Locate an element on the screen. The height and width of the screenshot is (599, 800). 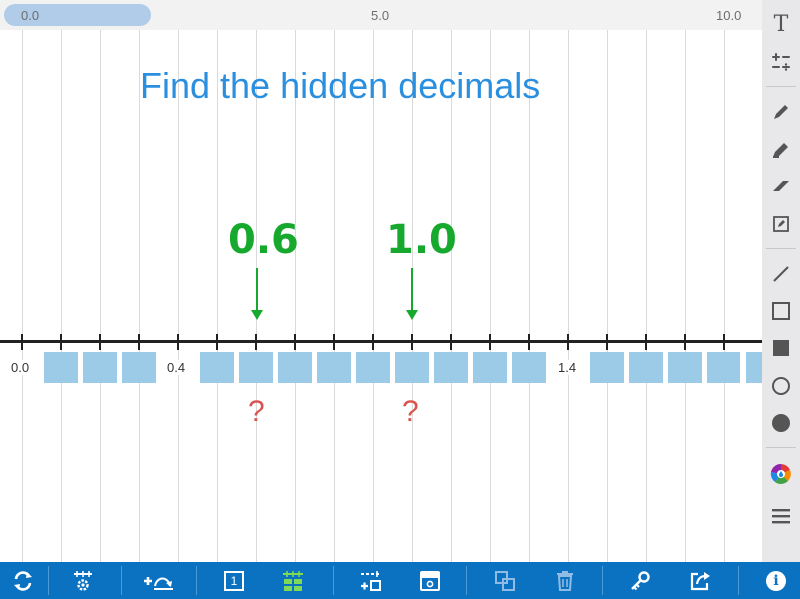
highlighter-tool is located at coordinates (781, 149).